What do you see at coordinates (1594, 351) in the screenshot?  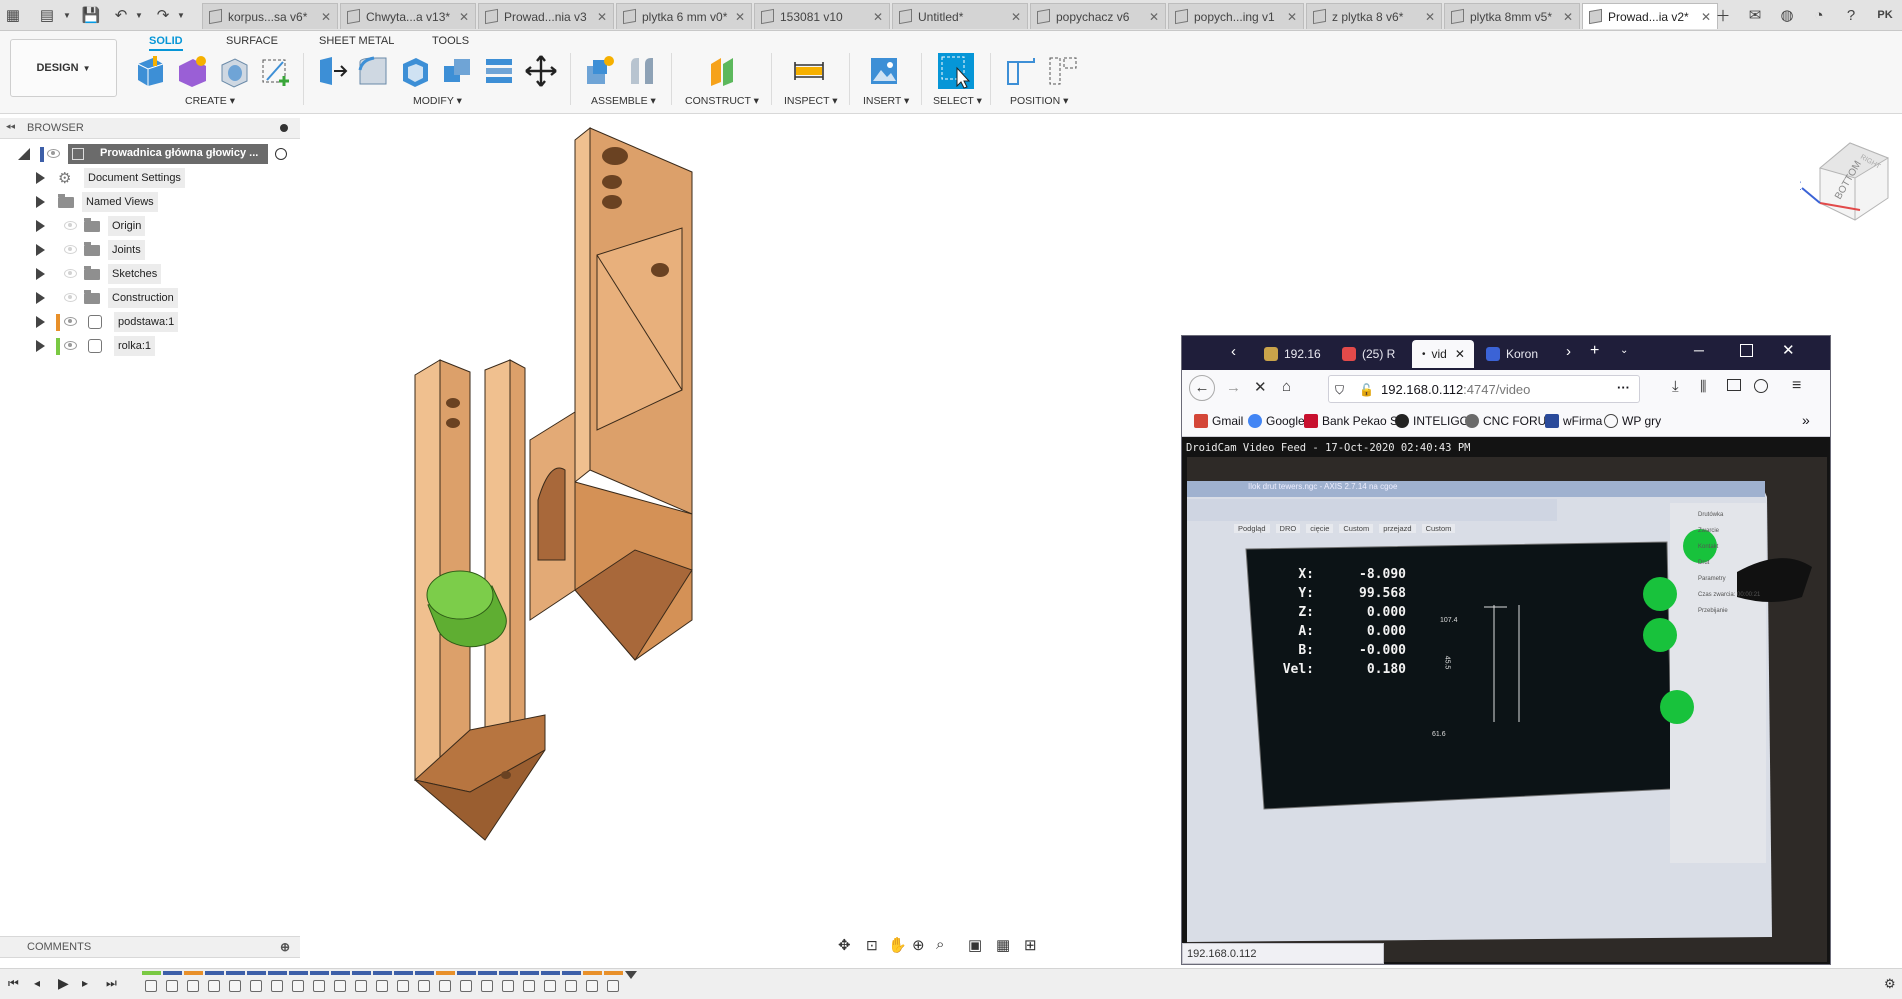 I see `new-tab-icon: +` at bounding box center [1594, 351].